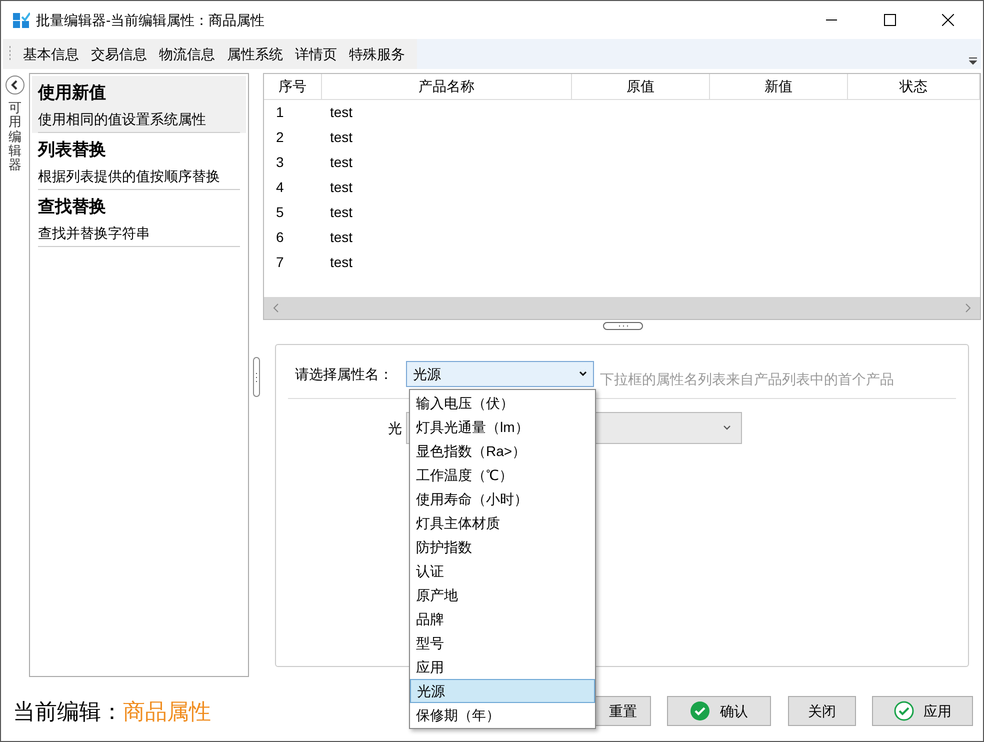 The width and height of the screenshot is (984, 742). What do you see at coordinates (279, 137) in the screenshot?
I see `table-cell-text: 2` at bounding box center [279, 137].